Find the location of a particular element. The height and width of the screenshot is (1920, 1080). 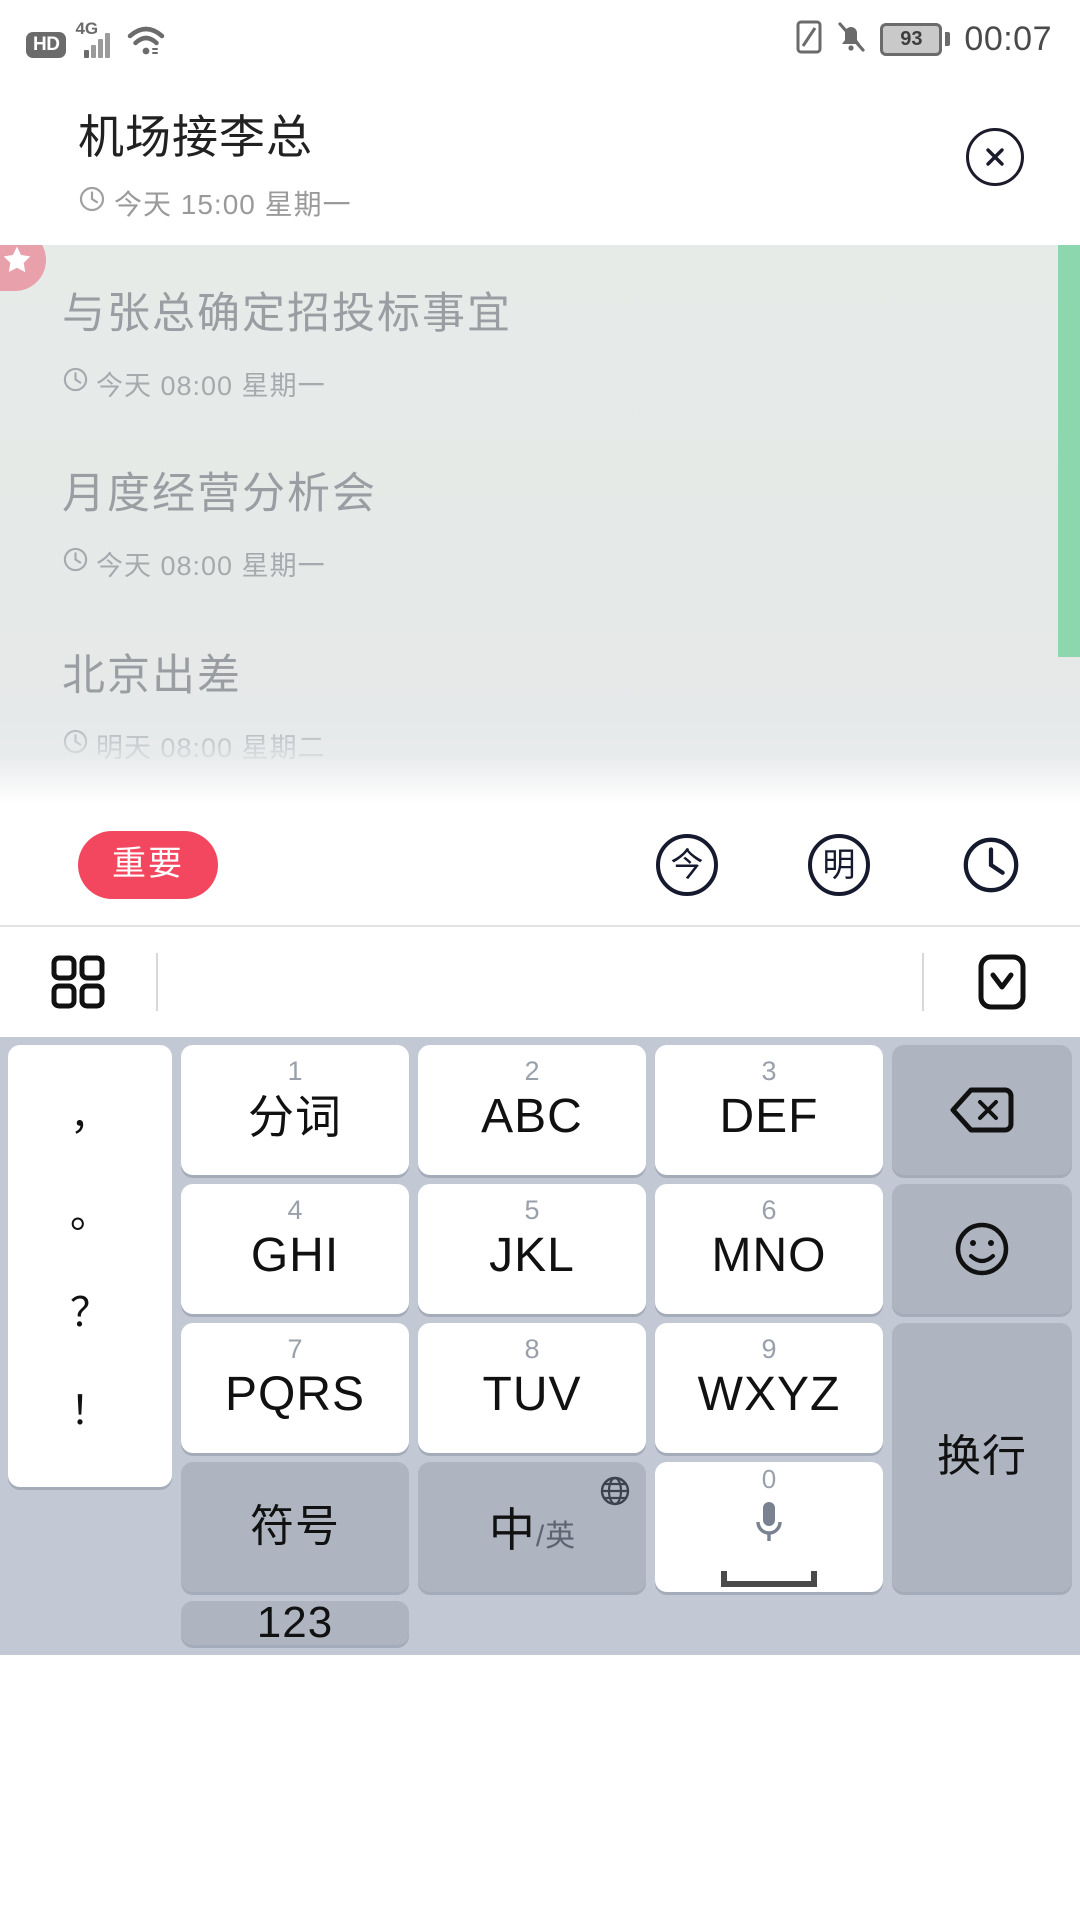

microphone-icon is located at coordinates (769, 1527).